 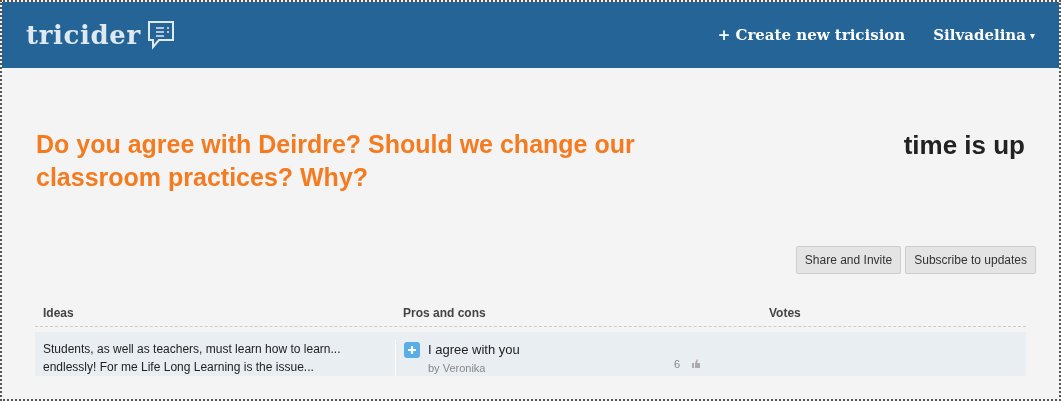 What do you see at coordinates (984, 35) in the screenshot?
I see `user-menu: Silvadelina ▾` at bounding box center [984, 35].